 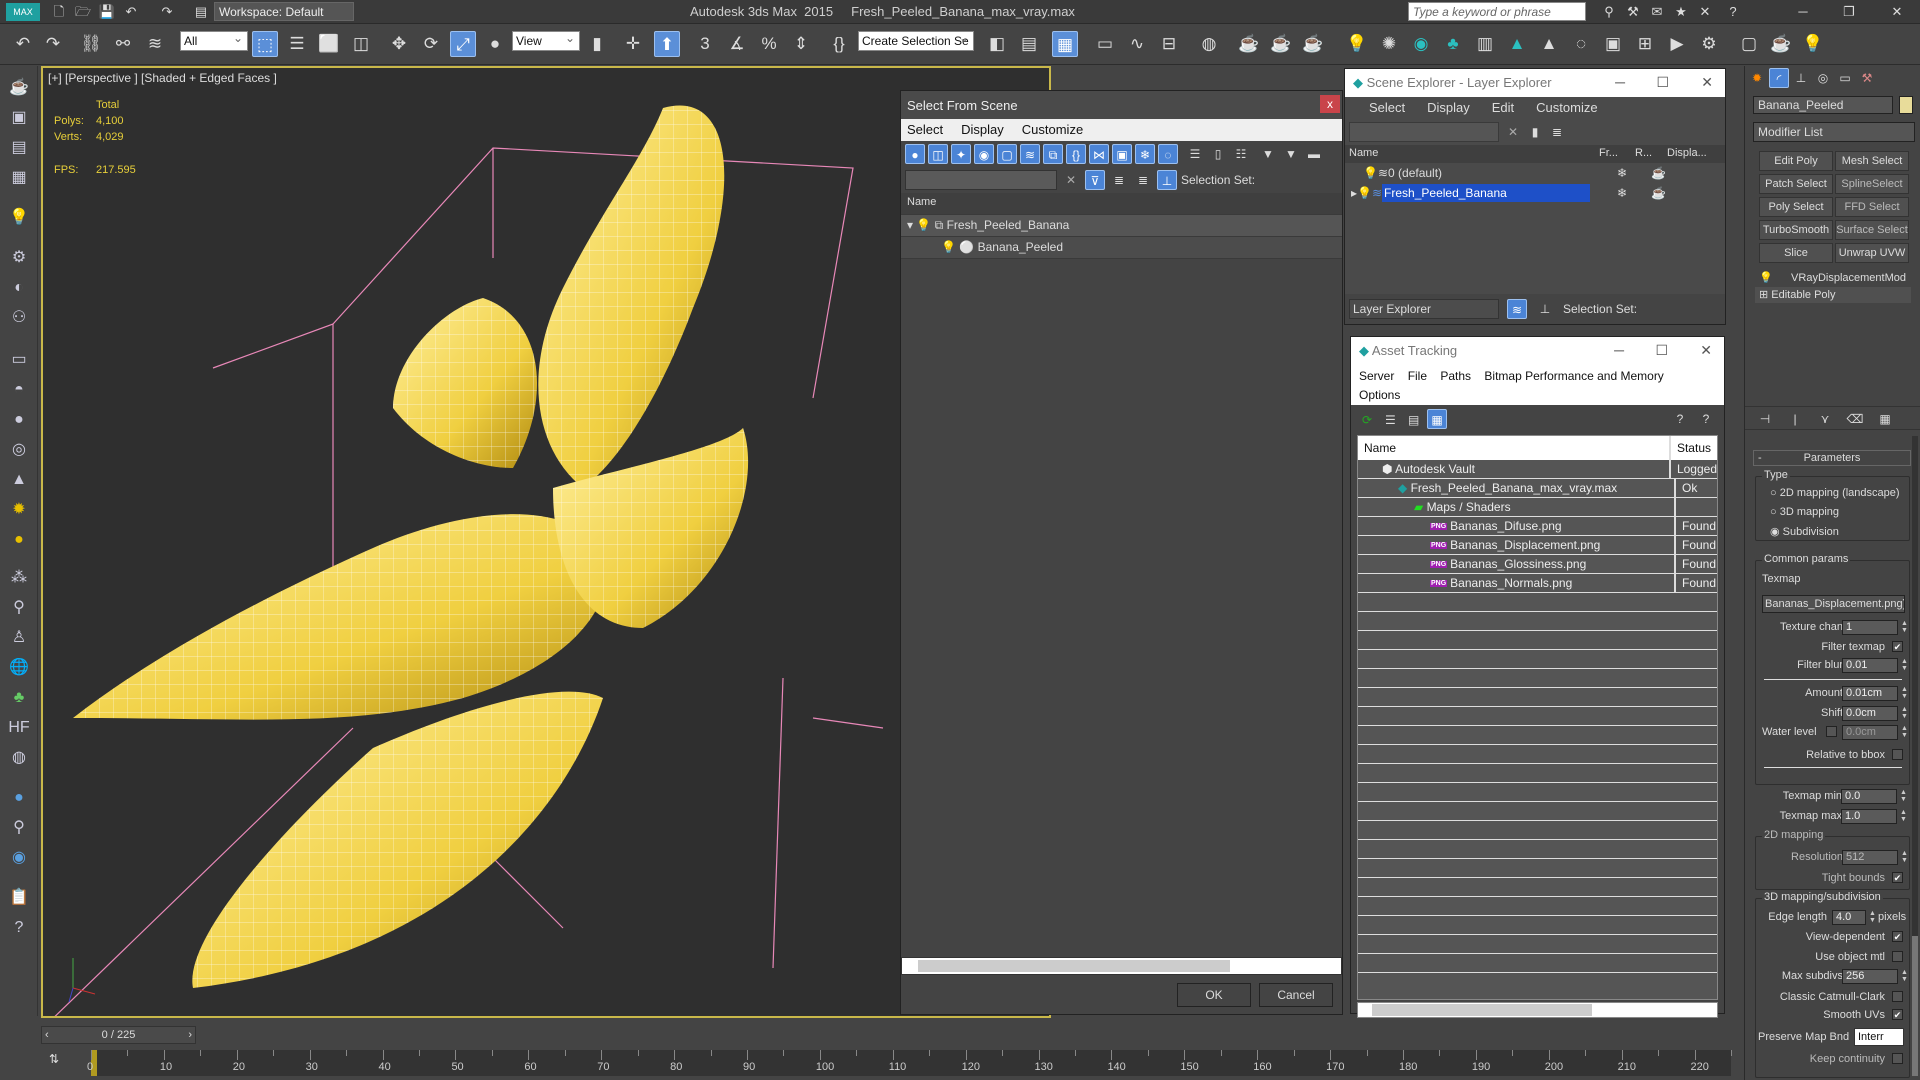 What do you see at coordinates (1485, 44) in the screenshot?
I see `vray-proxy-icon: ▥` at bounding box center [1485, 44].